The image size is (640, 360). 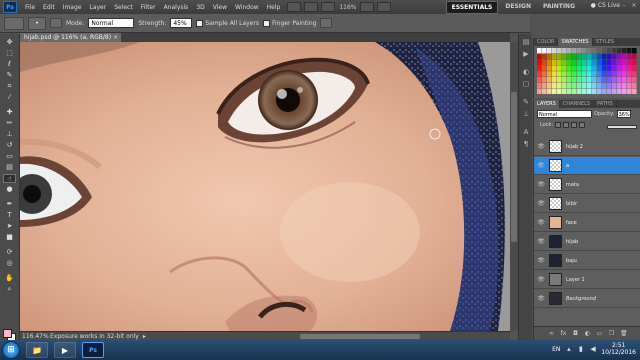 I want to click on volume-icon: ◀, so click(x=592, y=349).